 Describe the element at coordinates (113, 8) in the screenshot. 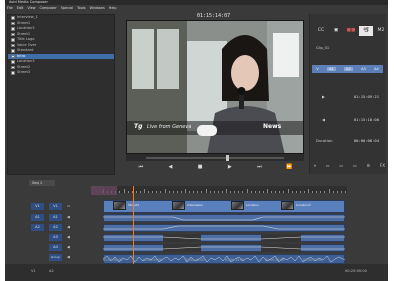

I see `menu-help: Help` at that location.